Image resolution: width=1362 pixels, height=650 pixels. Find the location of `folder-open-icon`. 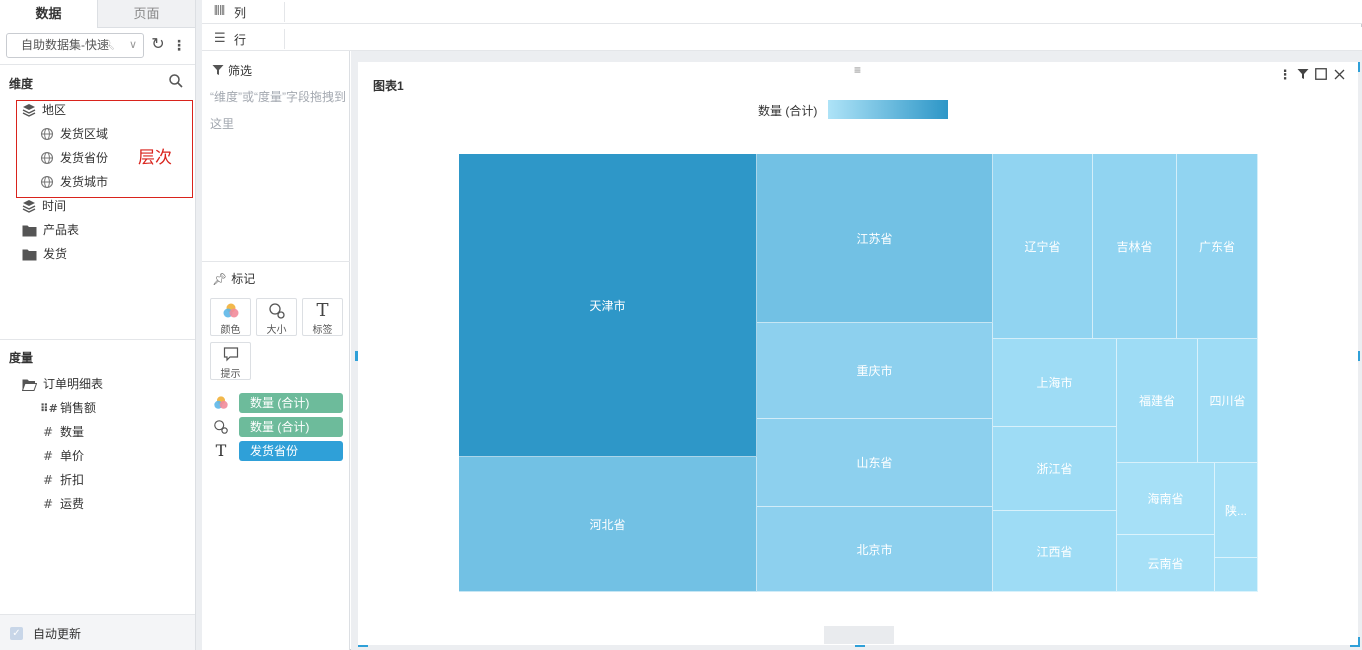

folder-open-icon is located at coordinates (29, 385).